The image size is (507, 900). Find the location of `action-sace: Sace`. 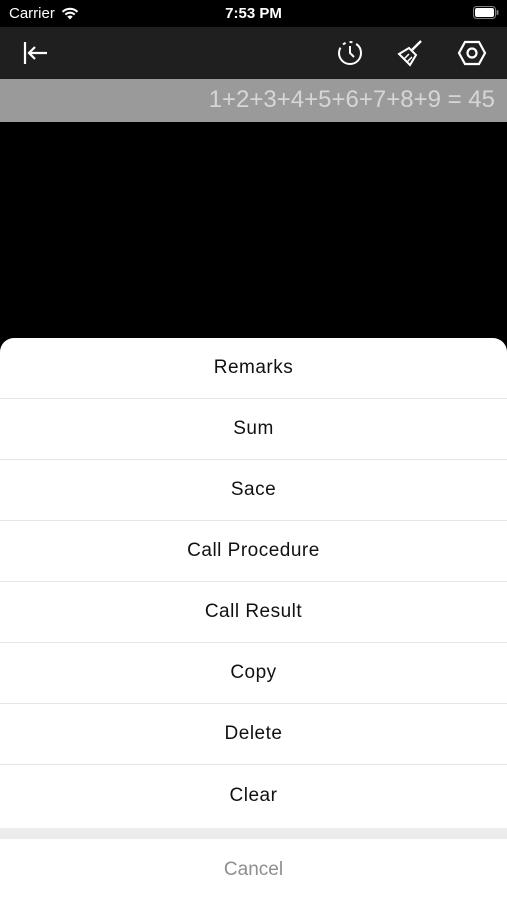

action-sace: Sace is located at coordinates (253, 490).